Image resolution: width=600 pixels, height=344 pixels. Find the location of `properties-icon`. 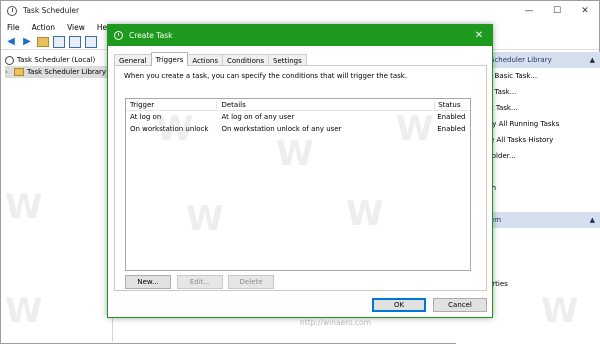

properties-icon is located at coordinates (91, 41).